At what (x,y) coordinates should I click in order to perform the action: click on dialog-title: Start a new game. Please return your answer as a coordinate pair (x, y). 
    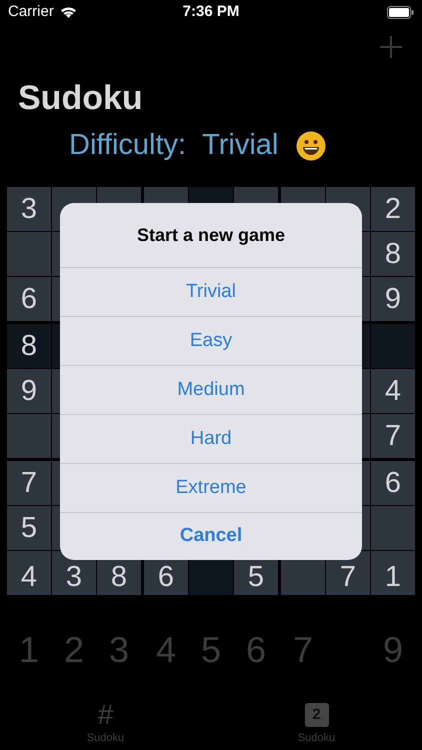
    Looking at the image, I should click on (211, 235).